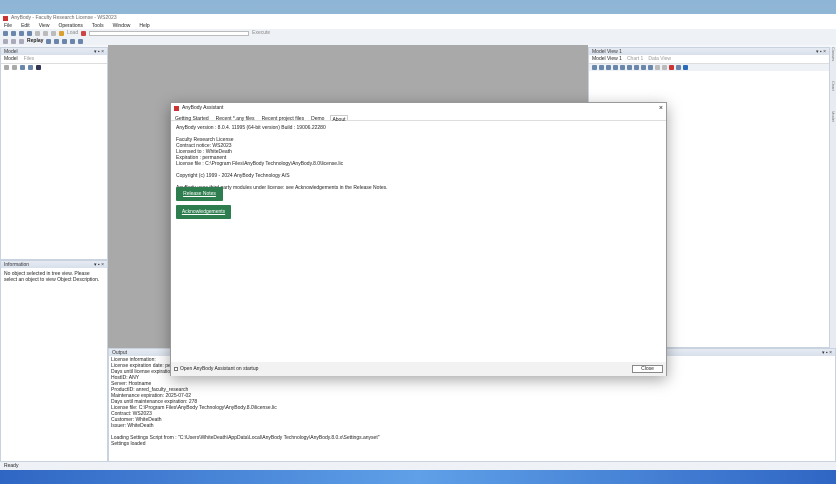 This screenshot has height=484, width=836. Describe the element at coordinates (199, 194) in the screenshot. I see `release-notes-button: Release Notes` at that location.